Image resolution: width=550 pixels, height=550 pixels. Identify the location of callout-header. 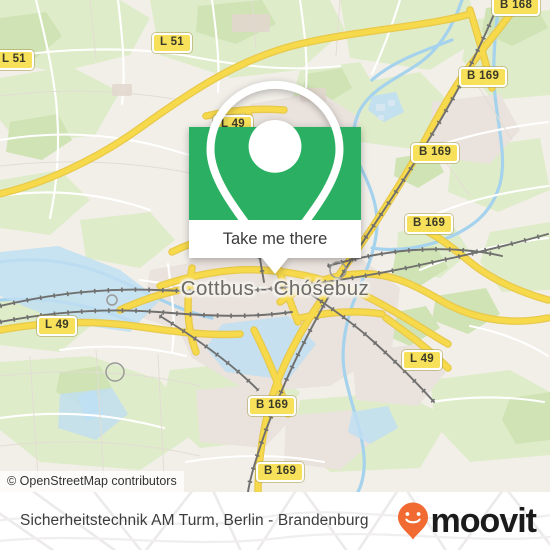
(275, 173).